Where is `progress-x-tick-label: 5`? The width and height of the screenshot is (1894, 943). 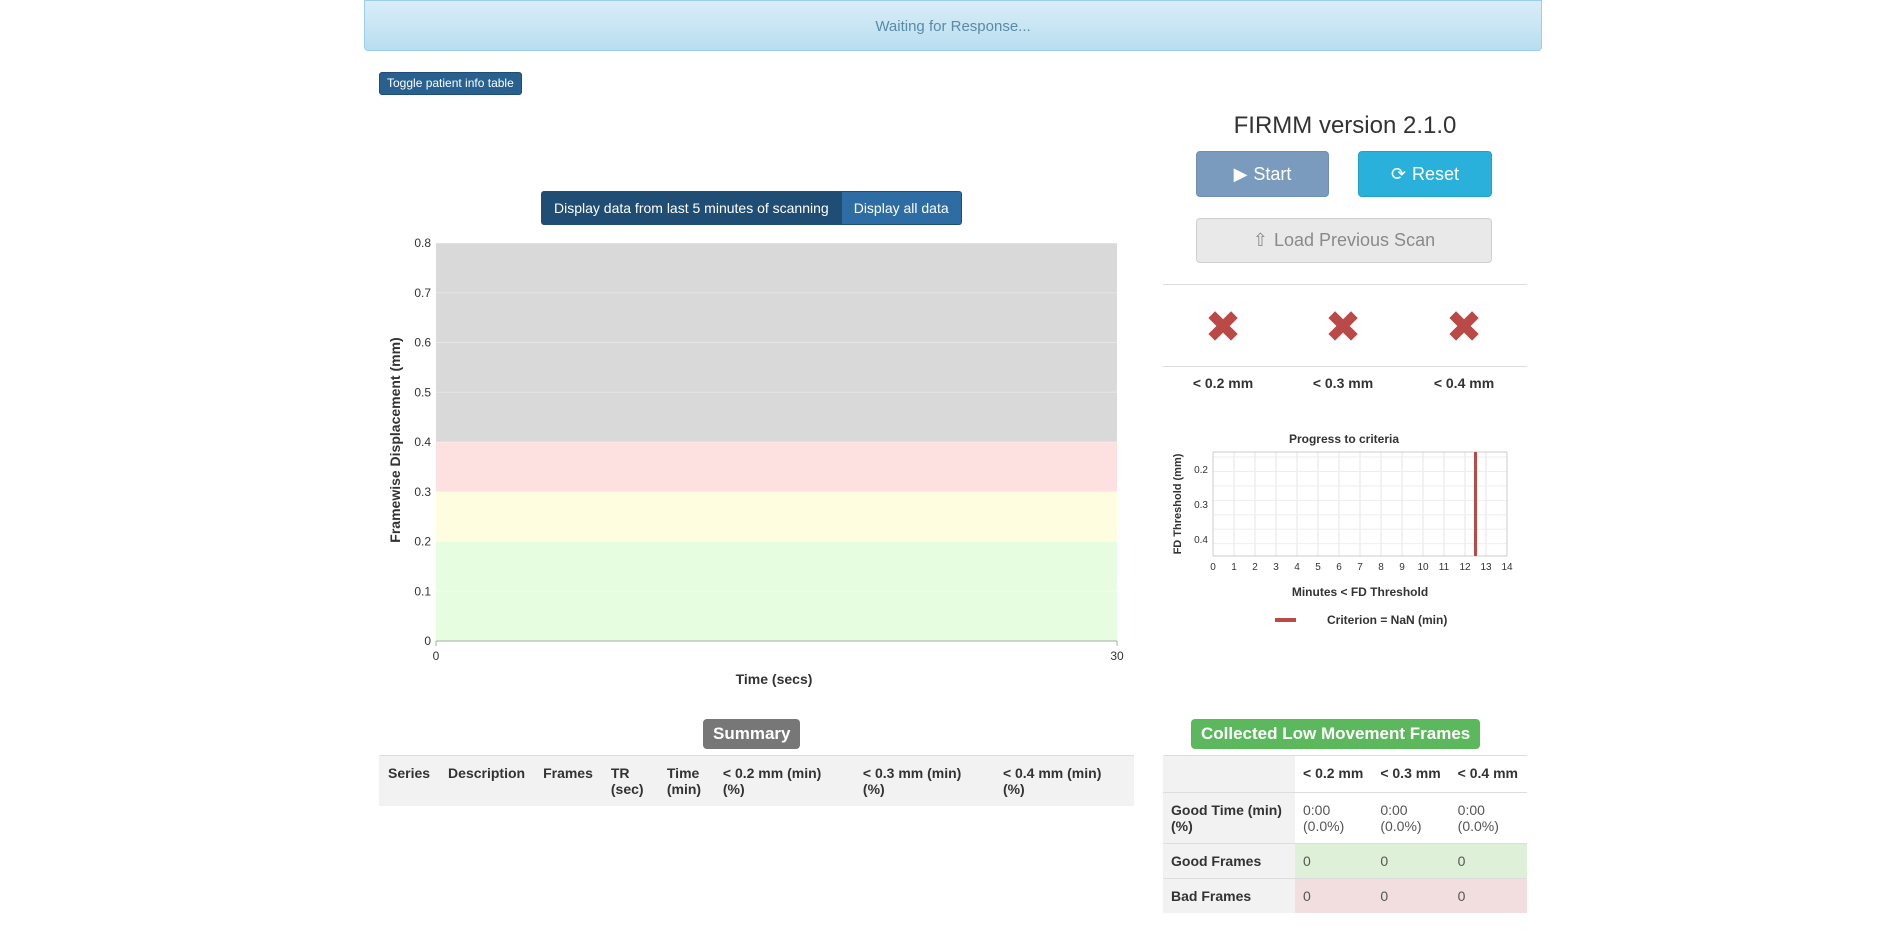 progress-x-tick-label: 5 is located at coordinates (1318, 567).